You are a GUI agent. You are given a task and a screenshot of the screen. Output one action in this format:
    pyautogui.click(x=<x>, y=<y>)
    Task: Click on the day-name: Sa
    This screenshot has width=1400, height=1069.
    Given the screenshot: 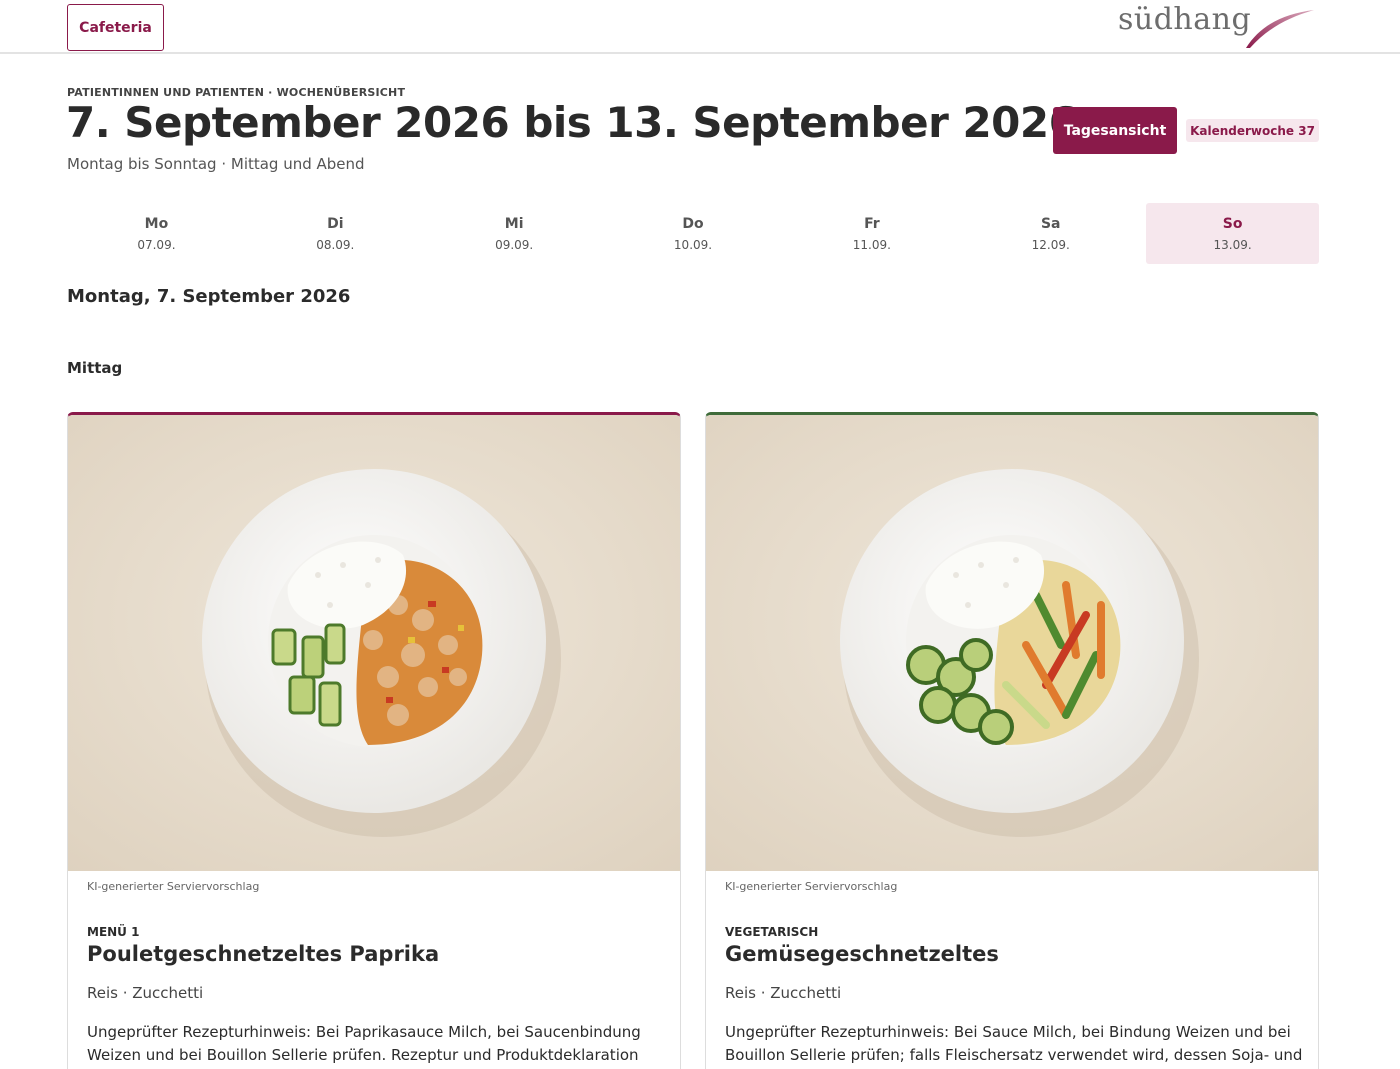 What is the action you would take?
    pyautogui.click(x=1050, y=223)
    